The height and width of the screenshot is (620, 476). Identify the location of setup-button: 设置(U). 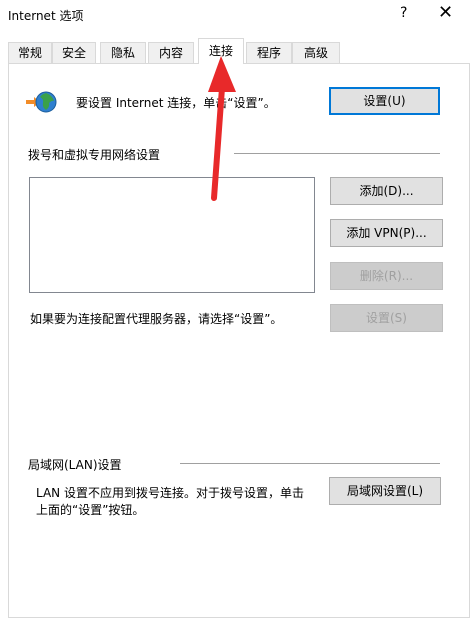
(384, 101).